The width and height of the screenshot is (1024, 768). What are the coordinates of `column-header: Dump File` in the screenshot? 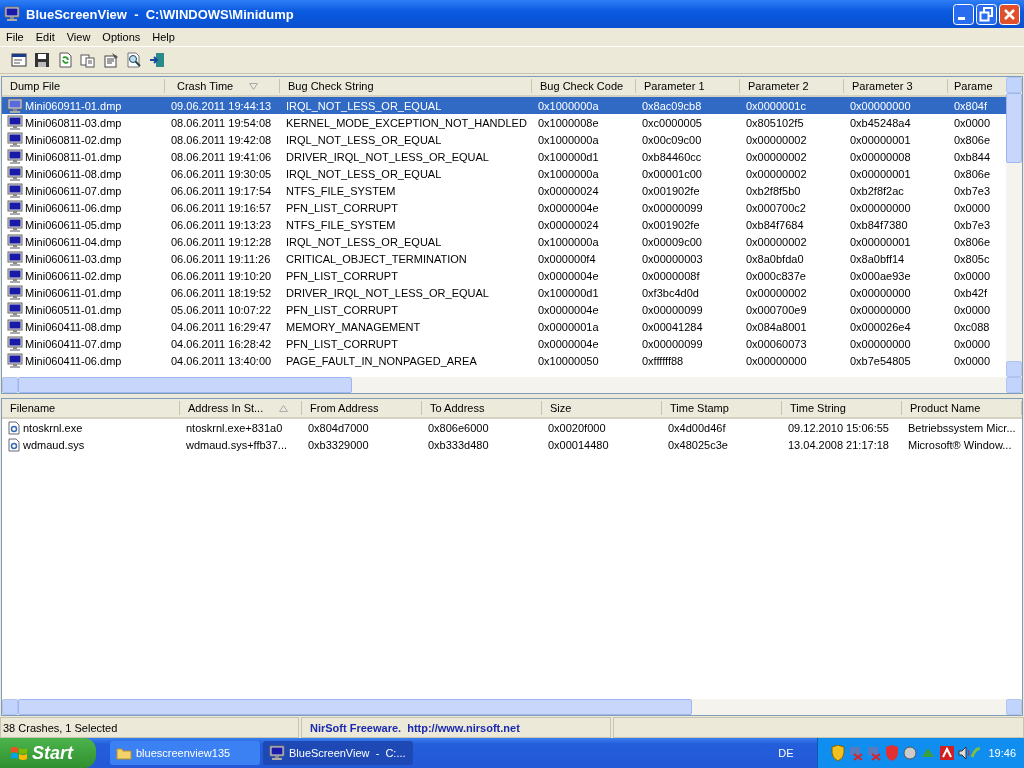 It's located at (83, 86).